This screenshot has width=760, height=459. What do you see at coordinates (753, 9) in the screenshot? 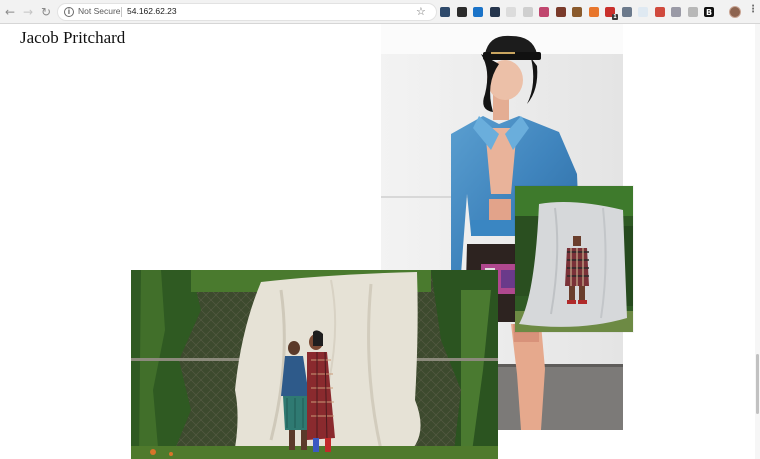
I see `kebab-menu-icon: ⋮` at bounding box center [753, 9].